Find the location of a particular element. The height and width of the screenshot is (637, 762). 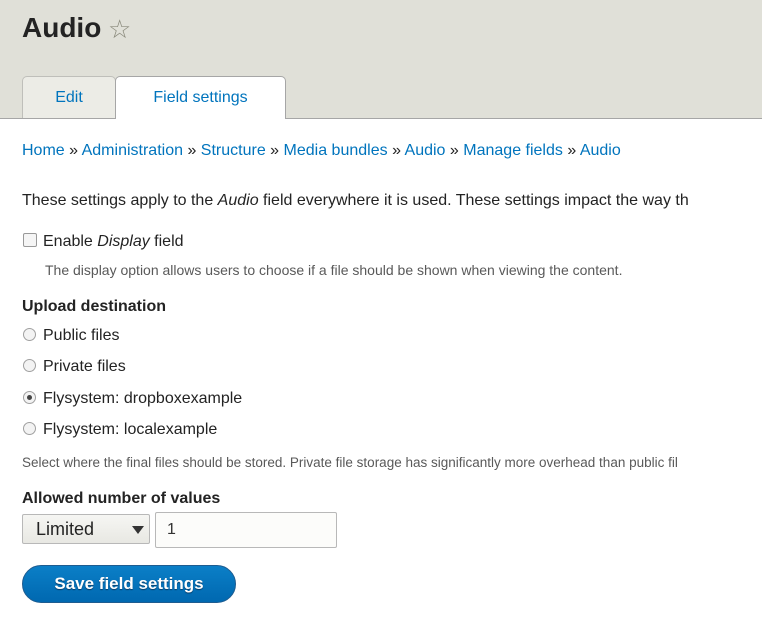

breadcrumb-audio-field: Audio is located at coordinates (600, 150).